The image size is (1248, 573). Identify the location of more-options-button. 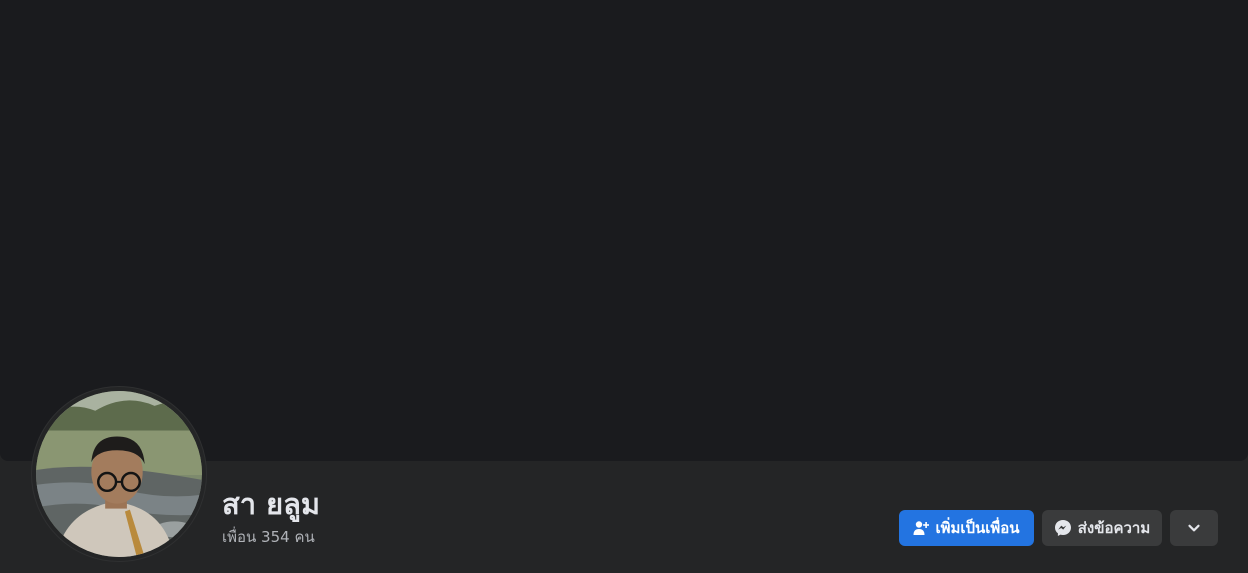
(1194, 528).